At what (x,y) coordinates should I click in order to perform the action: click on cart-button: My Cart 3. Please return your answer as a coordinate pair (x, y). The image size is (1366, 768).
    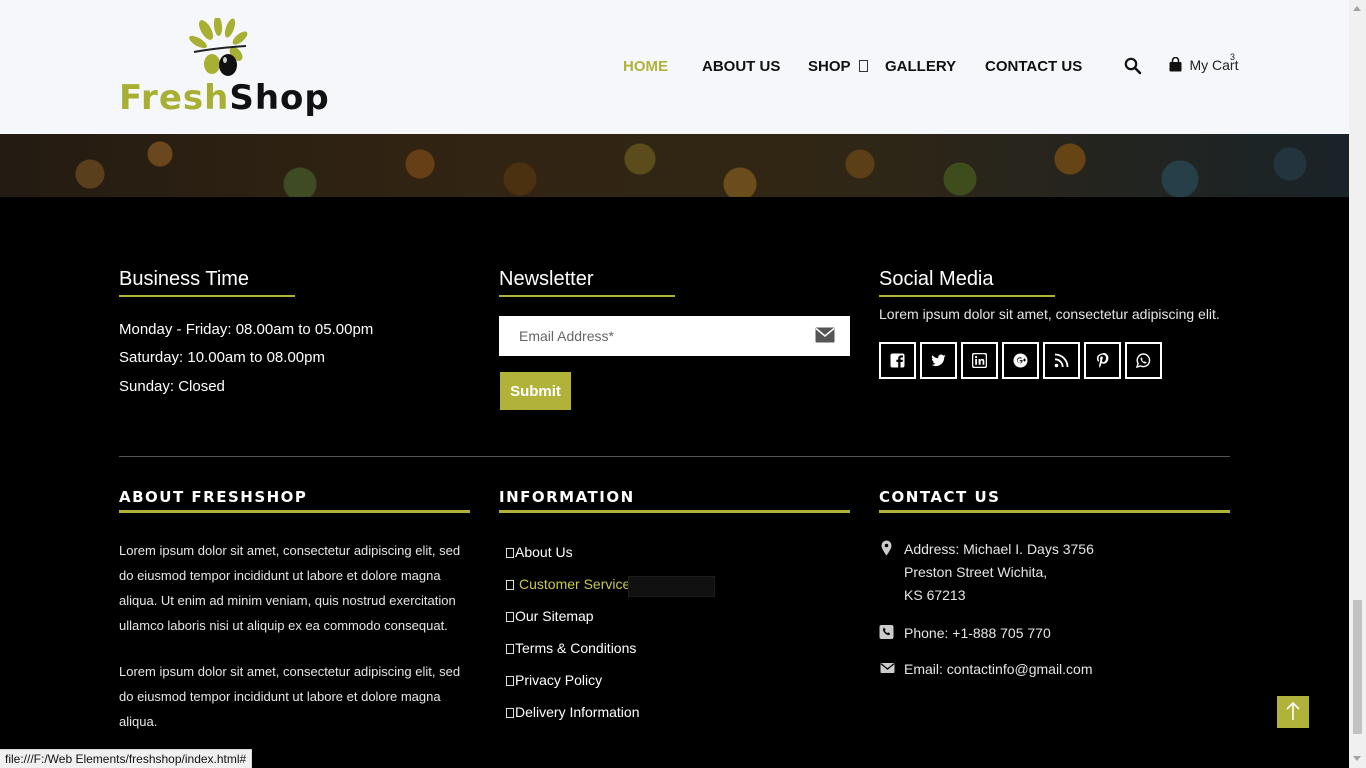
    Looking at the image, I should click on (1203, 64).